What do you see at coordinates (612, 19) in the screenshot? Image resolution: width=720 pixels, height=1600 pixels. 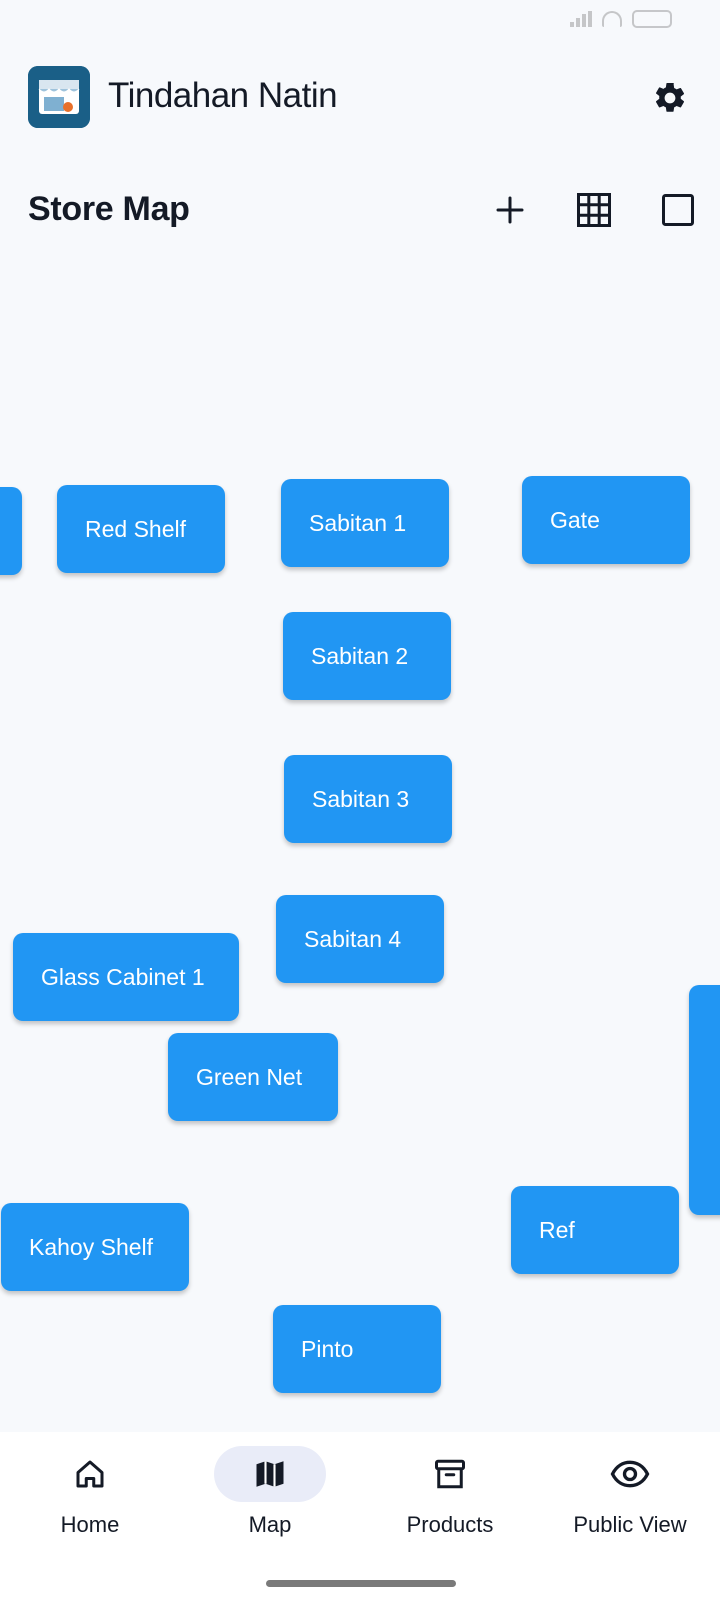 I see `wifi-icon` at bounding box center [612, 19].